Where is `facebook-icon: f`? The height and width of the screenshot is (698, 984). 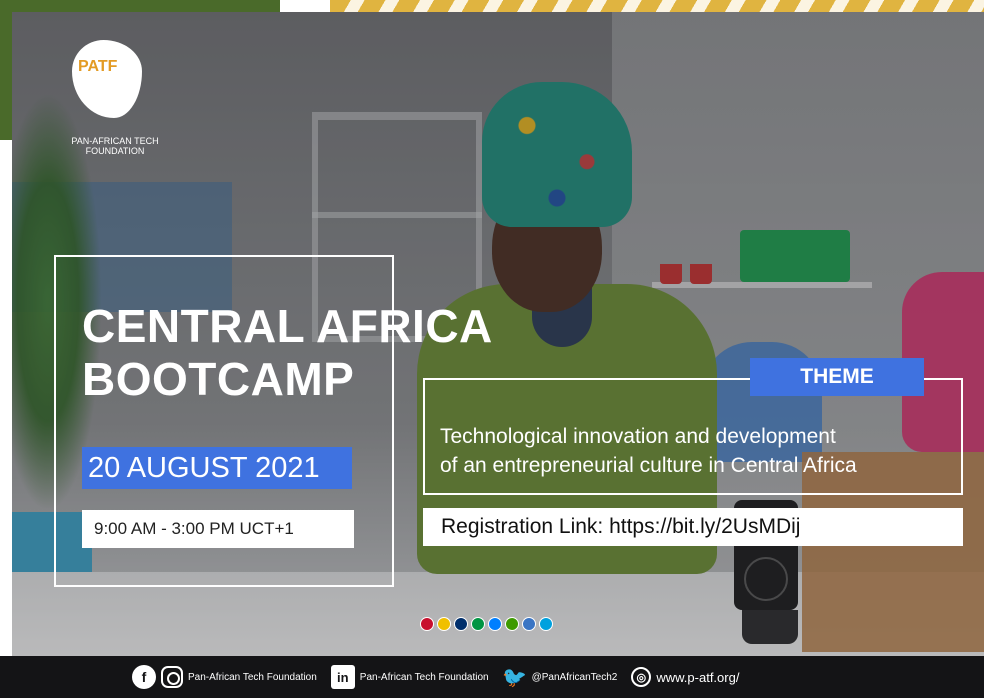
facebook-icon: f is located at coordinates (144, 677).